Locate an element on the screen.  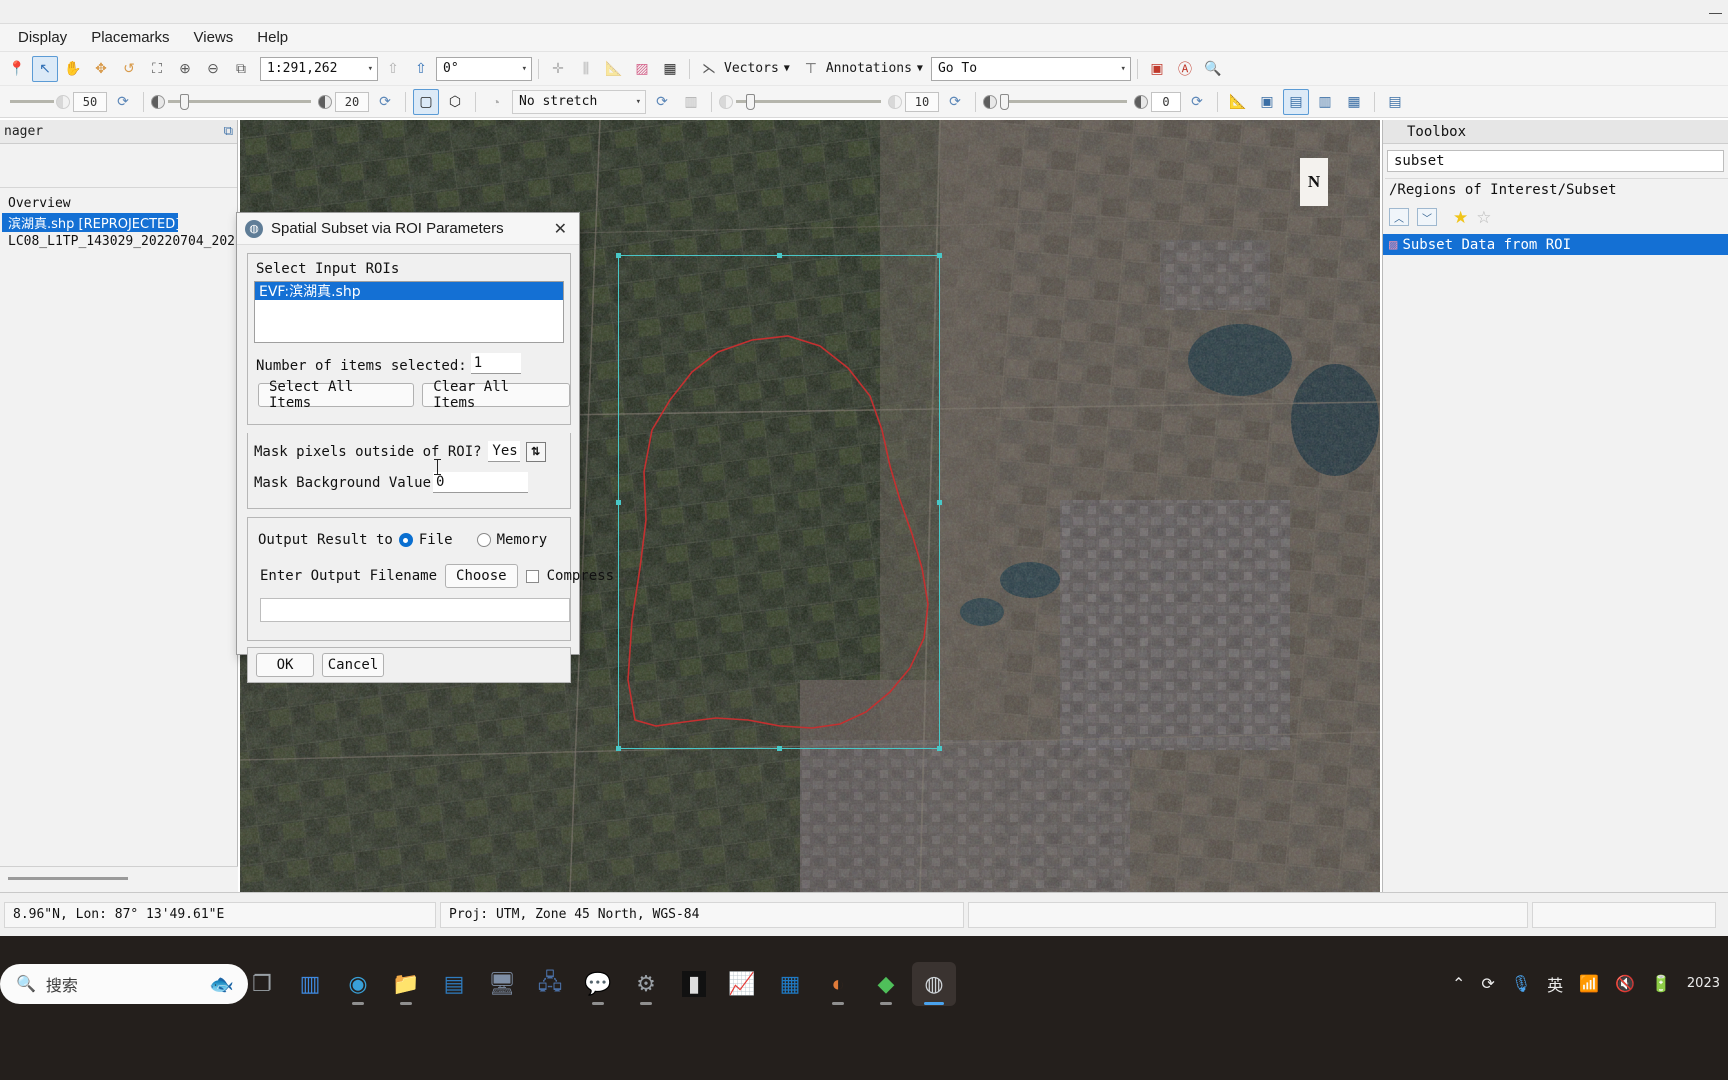
undock-panel-icon: ⧉ is located at coordinates (228, 131).